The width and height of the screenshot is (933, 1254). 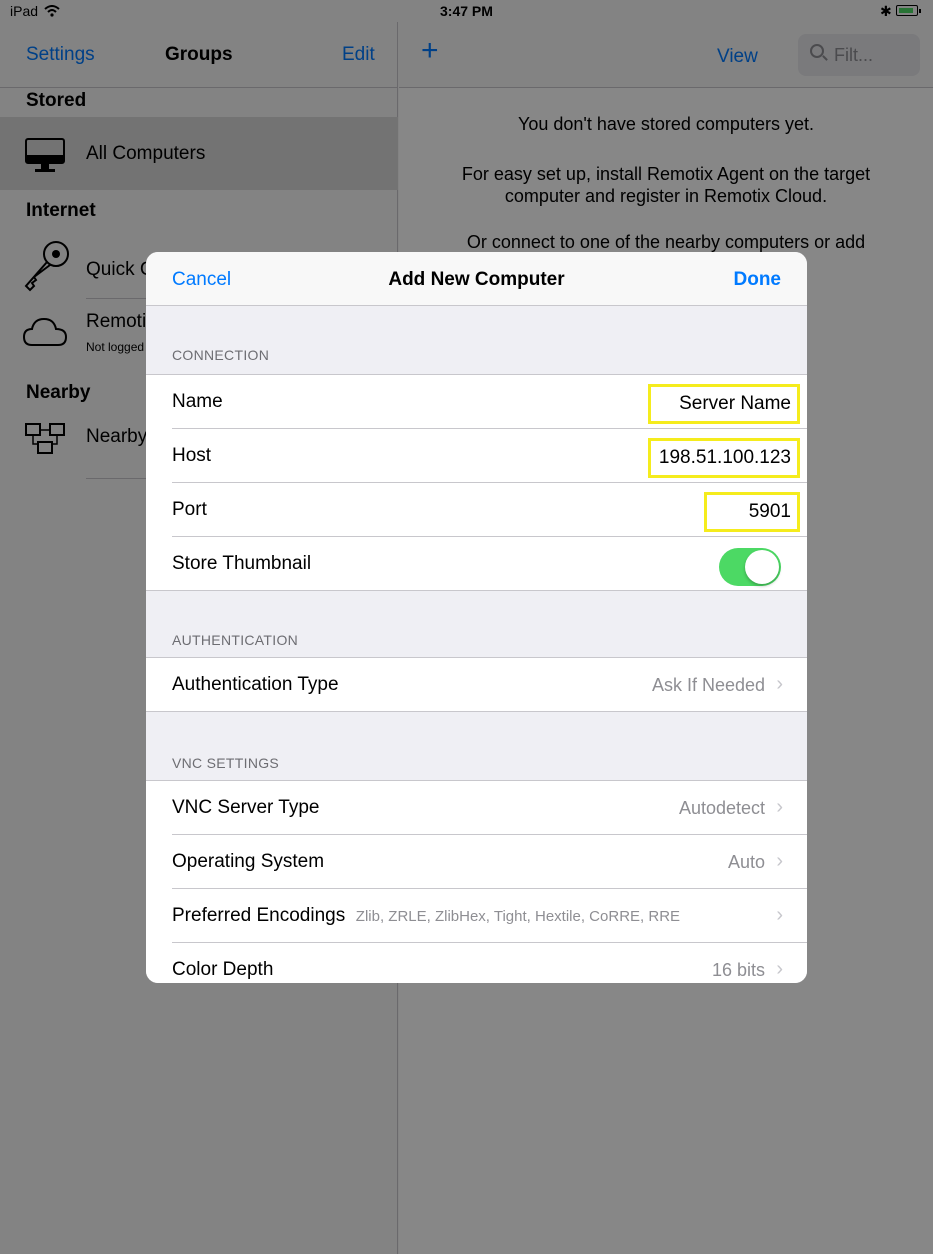 I want to click on host-field: 198.51.100.123, so click(x=724, y=458).